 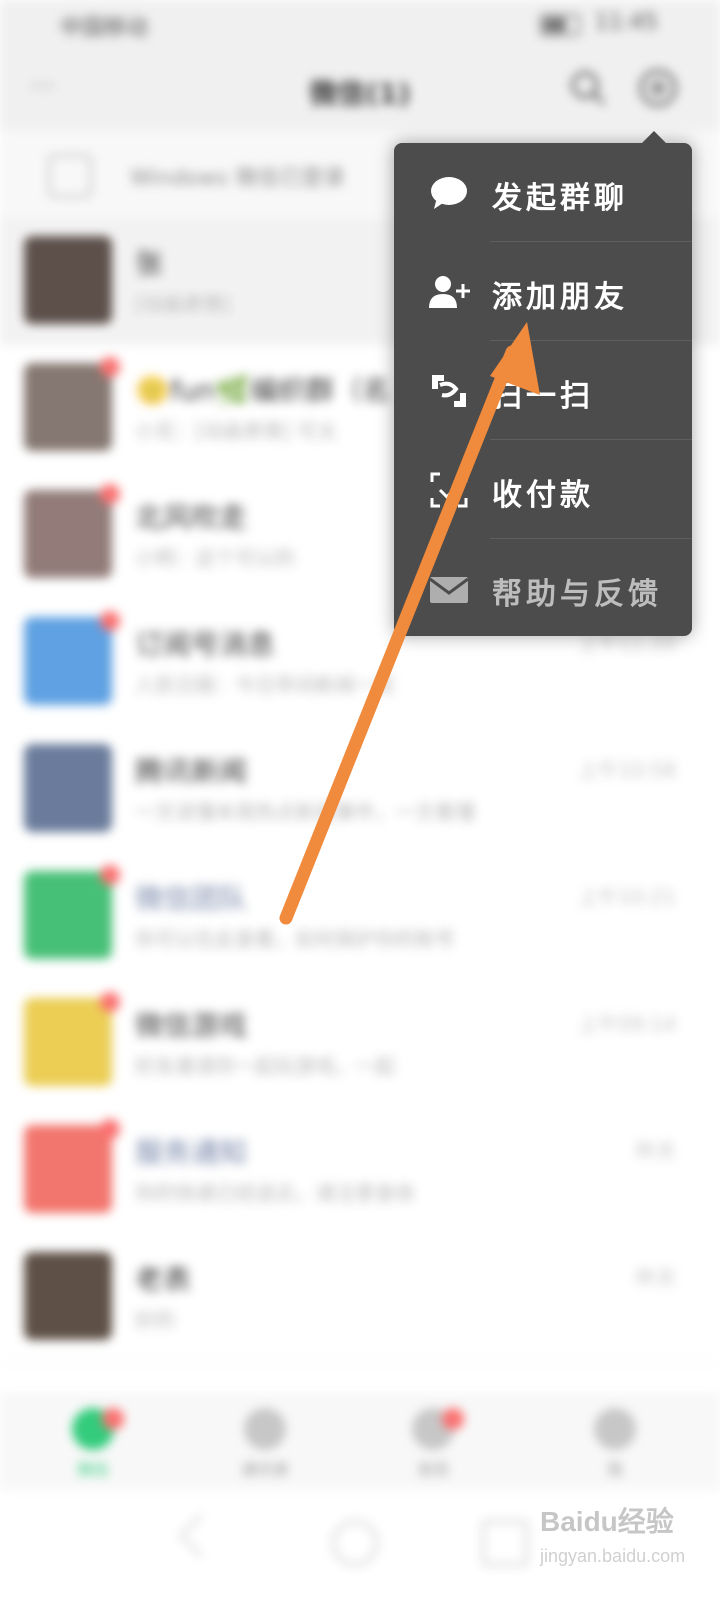 I want to click on menu-label-add-friend: 添加朋友, so click(x=560, y=297).